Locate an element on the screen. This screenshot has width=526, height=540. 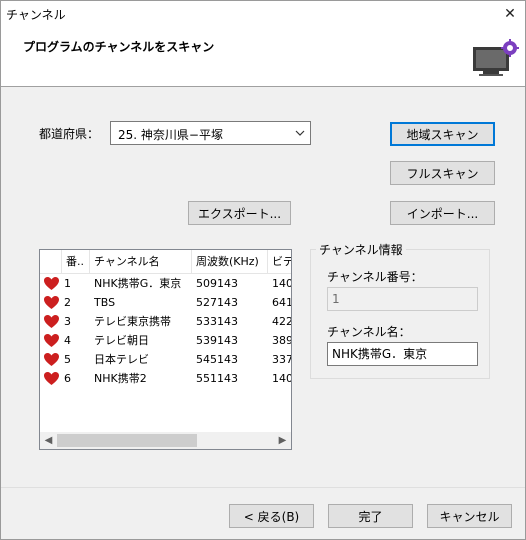
col-frequency: 周波数(KHz) is located at coordinates (230, 262).